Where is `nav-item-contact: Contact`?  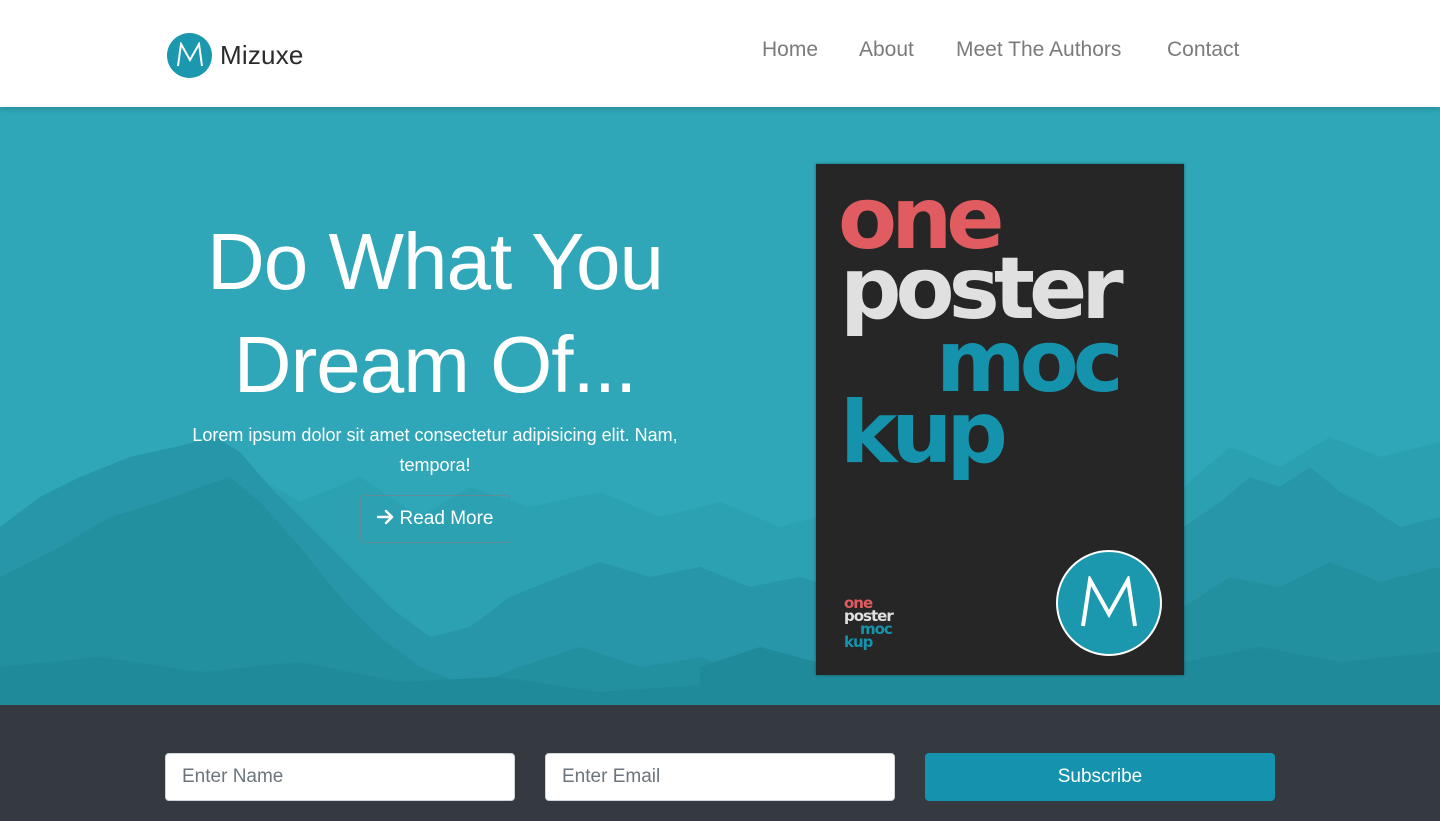 nav-item-contact: Contact is located at coordinates (1203, 50).